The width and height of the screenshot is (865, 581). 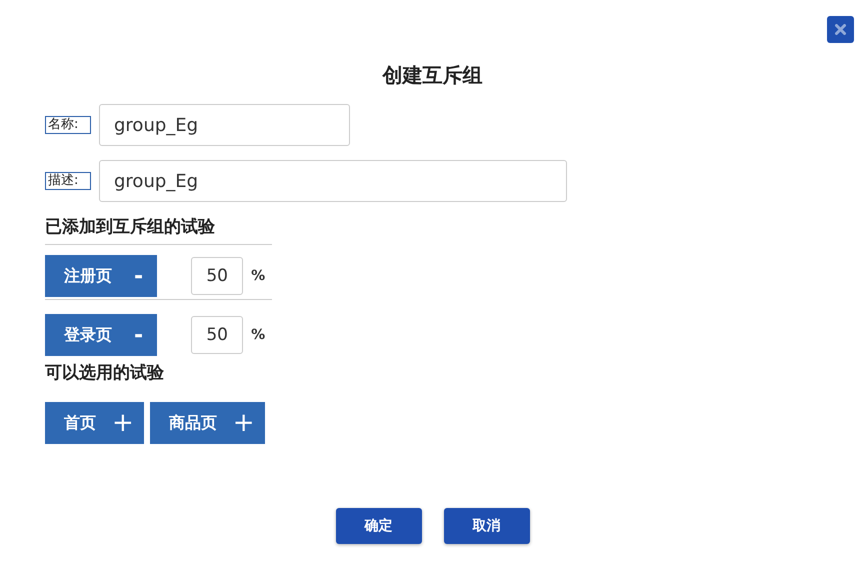 I want to click on dialog-button: 取消, so click(x=487, y=526).